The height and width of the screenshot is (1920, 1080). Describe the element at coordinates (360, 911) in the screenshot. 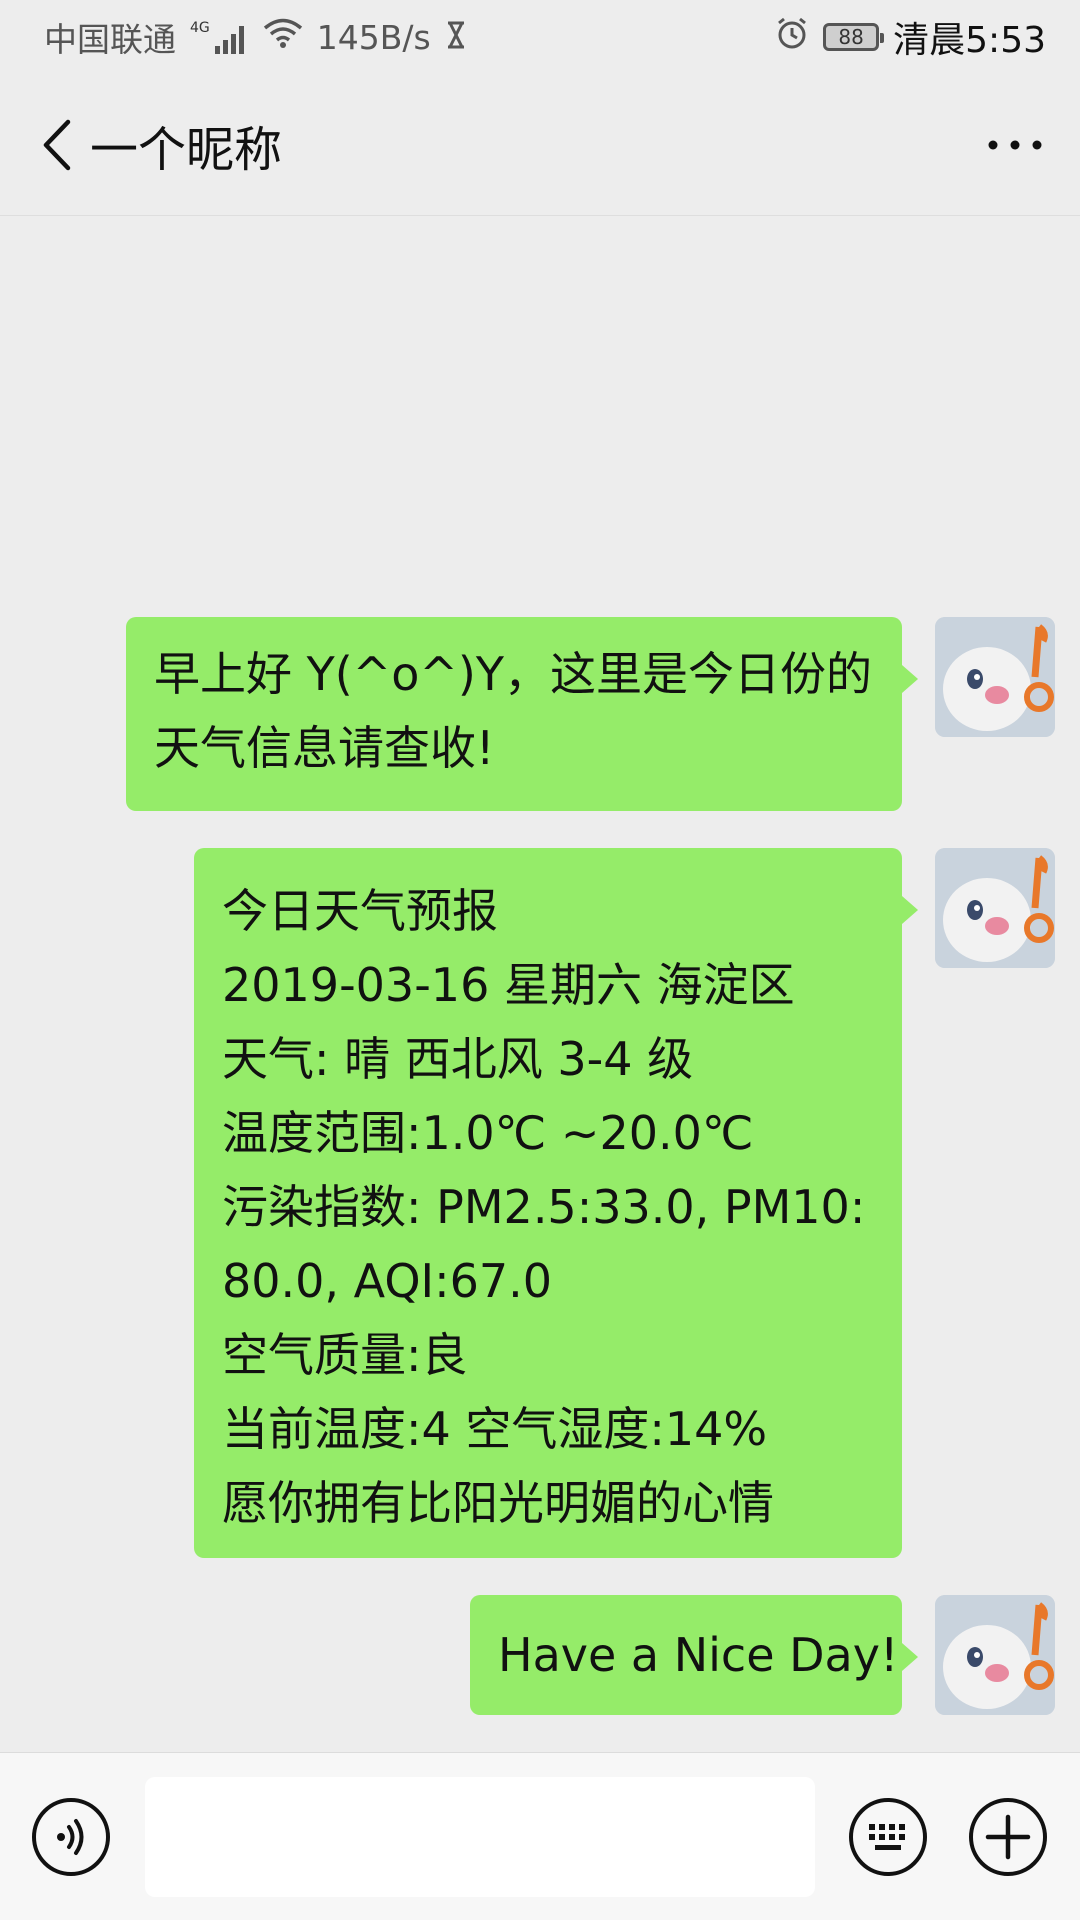

I see `message-line: 今日天气预报` at that location.